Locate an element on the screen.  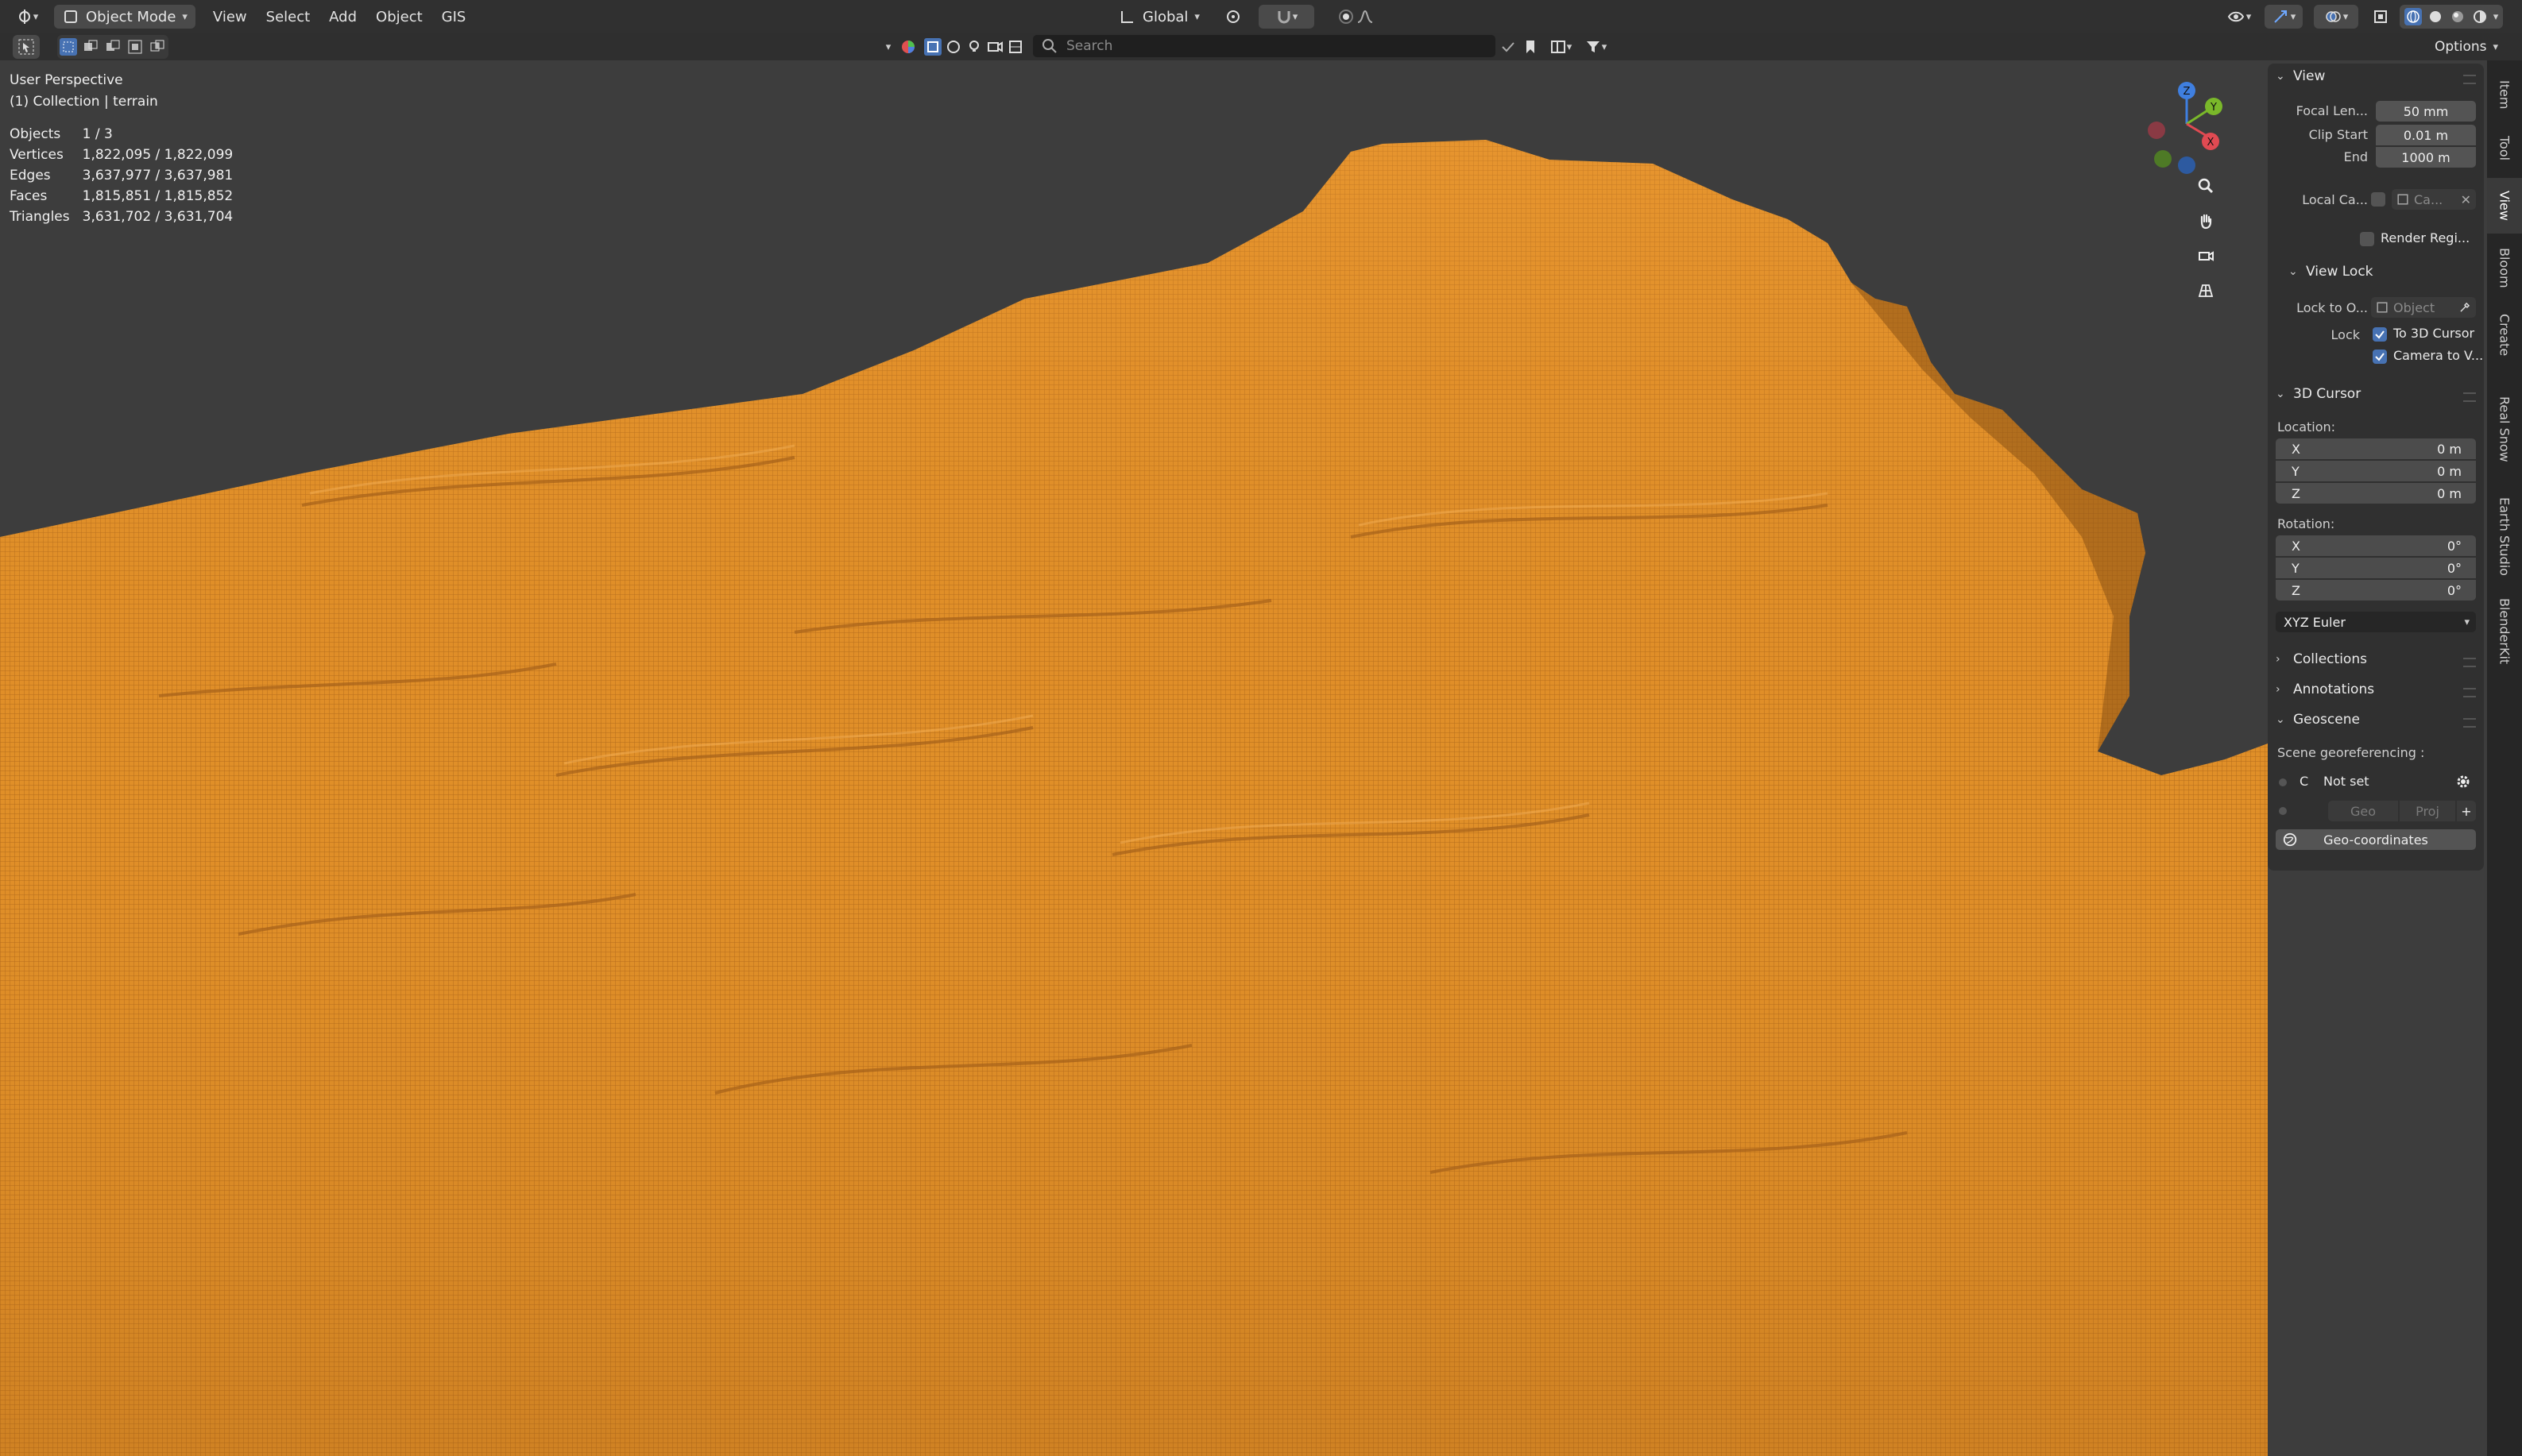
snap-toggle: ▾ is located at coordinates (1286, 17).